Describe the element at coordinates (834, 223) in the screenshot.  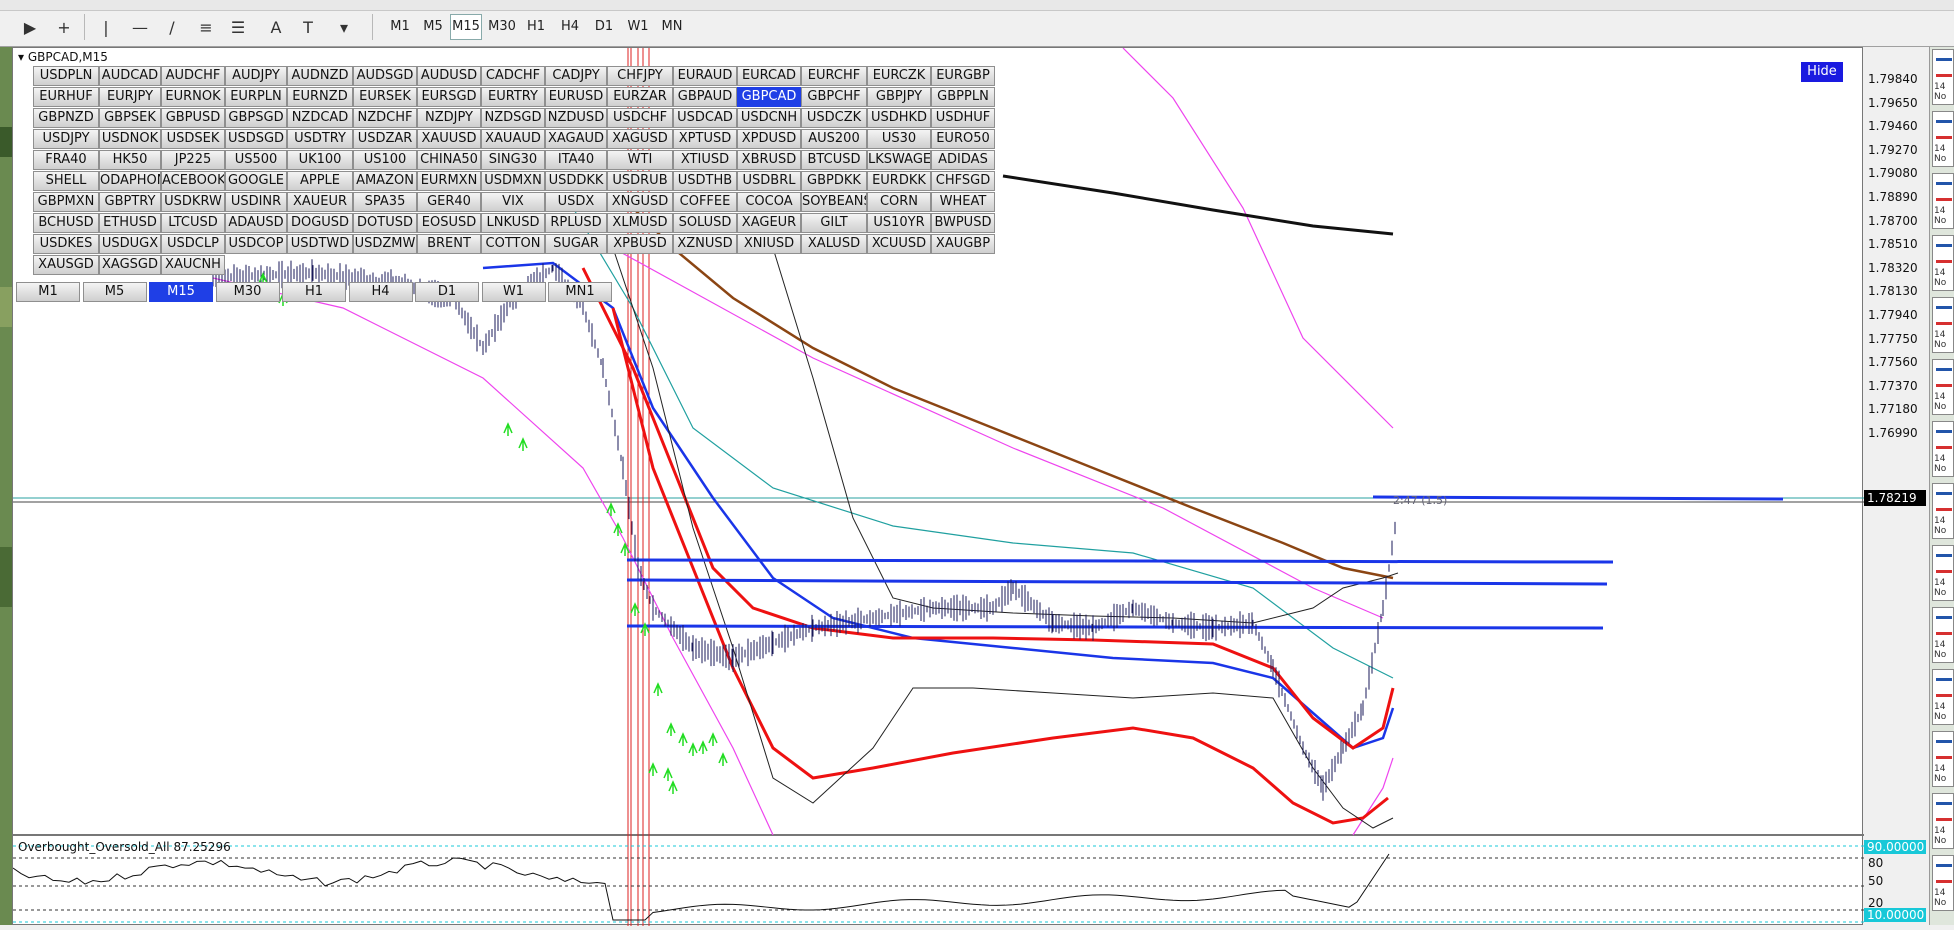
I see `symbol-button-gilt: GILT` at that location.